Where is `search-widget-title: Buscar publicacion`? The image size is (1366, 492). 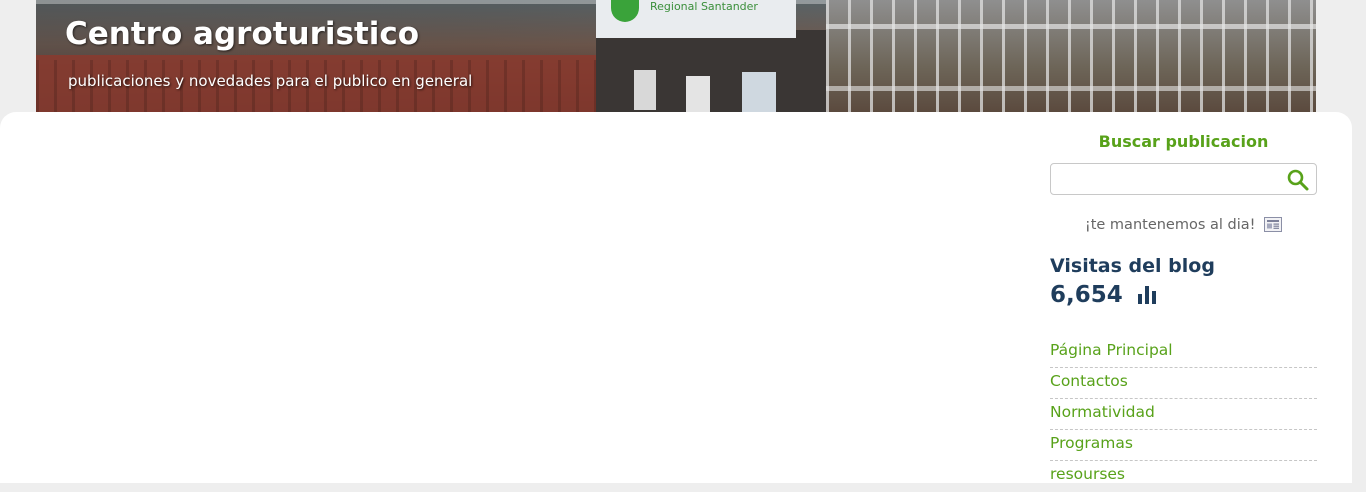
search-widget-title: Buscar publicacion is located at coordinates (1183, 141).